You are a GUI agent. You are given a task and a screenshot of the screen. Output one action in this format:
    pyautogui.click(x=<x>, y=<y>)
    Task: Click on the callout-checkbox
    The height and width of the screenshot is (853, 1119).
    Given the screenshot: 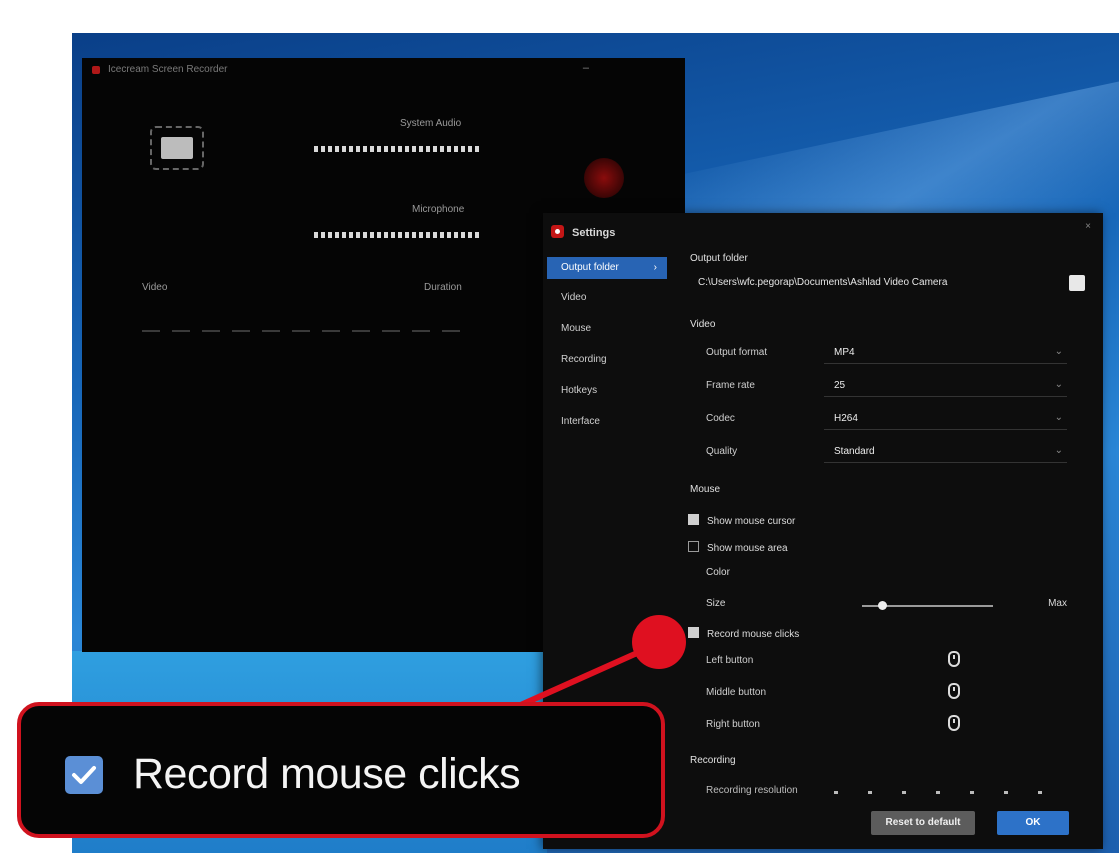 What is the action you would take?
    pyautogui.click(x=84, y=775)
    